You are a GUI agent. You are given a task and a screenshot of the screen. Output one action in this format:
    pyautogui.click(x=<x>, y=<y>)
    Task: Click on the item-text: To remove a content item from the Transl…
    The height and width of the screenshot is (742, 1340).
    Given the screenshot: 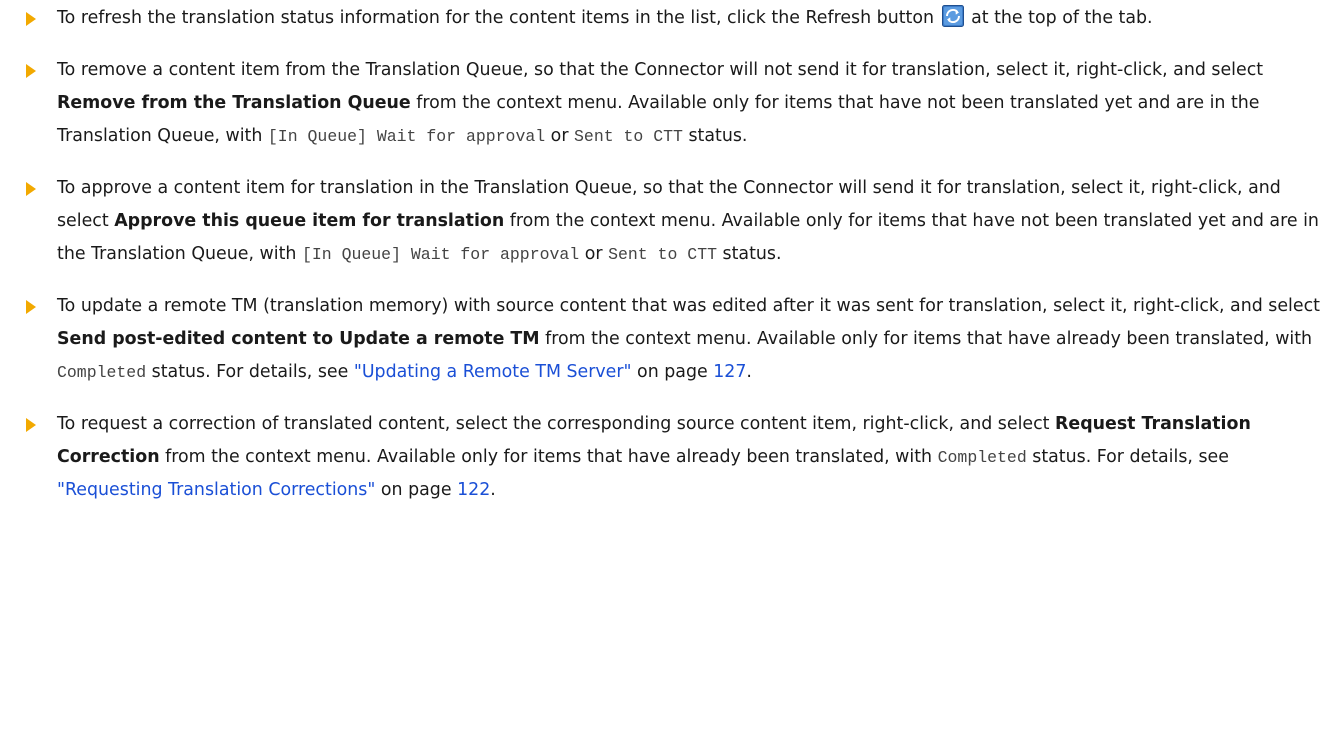 What is the action you would take?
    pyautogui.click(x=660, y=70)
    